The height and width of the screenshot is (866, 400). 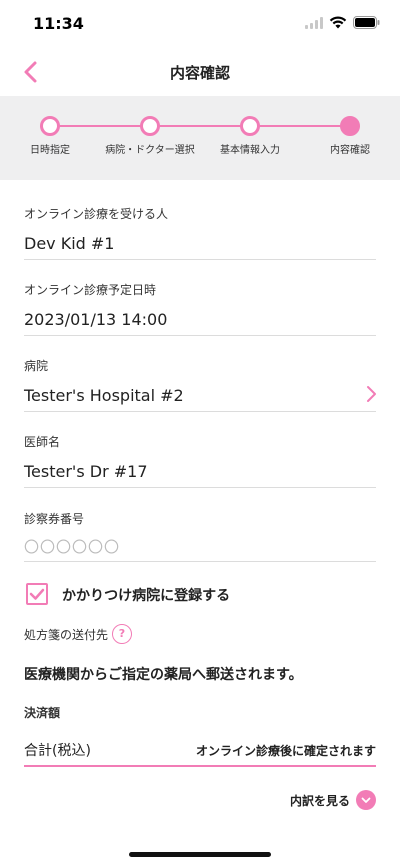 I want to click on checkmark-icon, so click(x=37, y=594).